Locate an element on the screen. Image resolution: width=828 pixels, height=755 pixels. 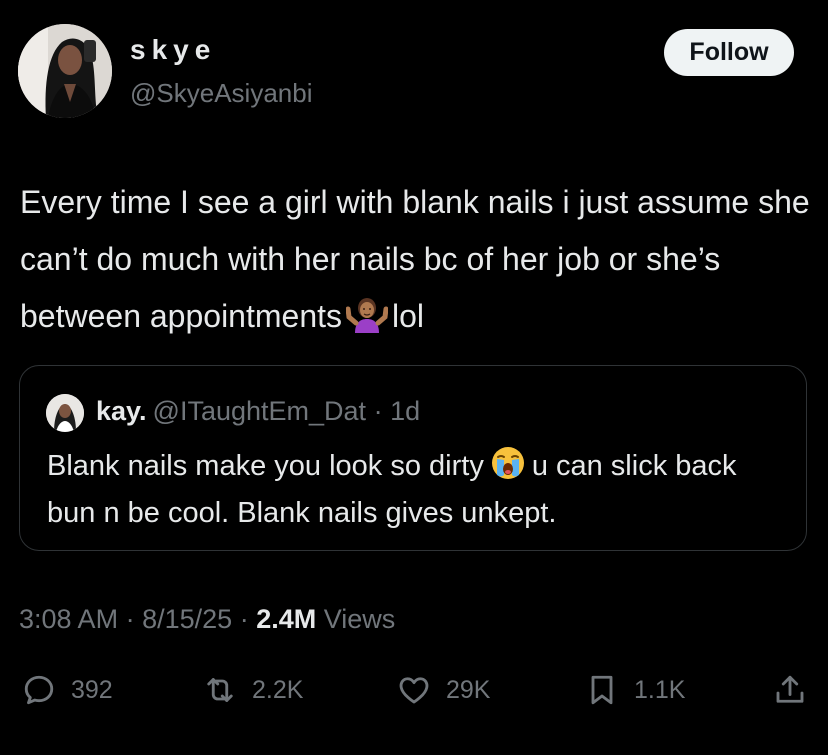
tweet-time: 3:08 AM is located at coordinates (68, 619).